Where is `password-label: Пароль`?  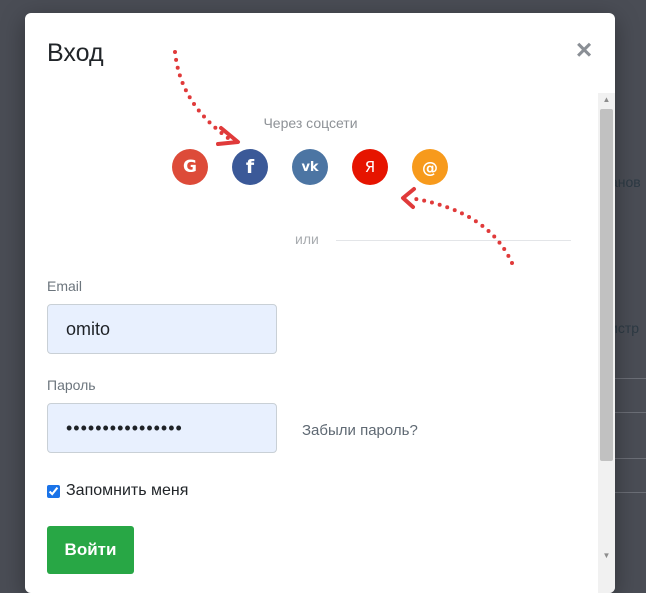 password-label: Пароль is located at coordinates (71, 385).